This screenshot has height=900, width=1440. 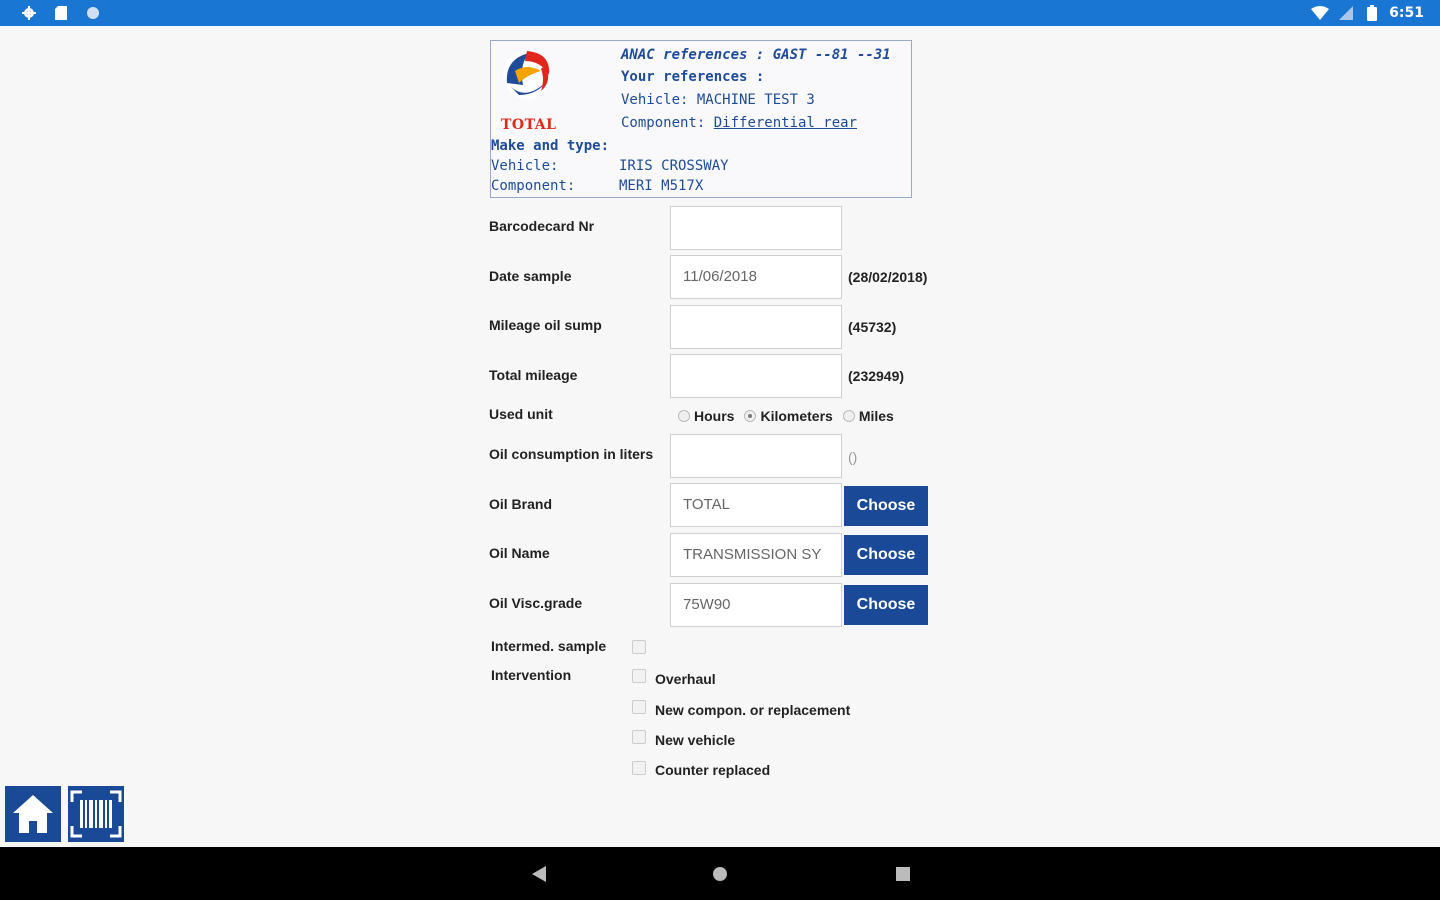 I want to click on intervention-label: Intervention, so click(x=531, y=675).